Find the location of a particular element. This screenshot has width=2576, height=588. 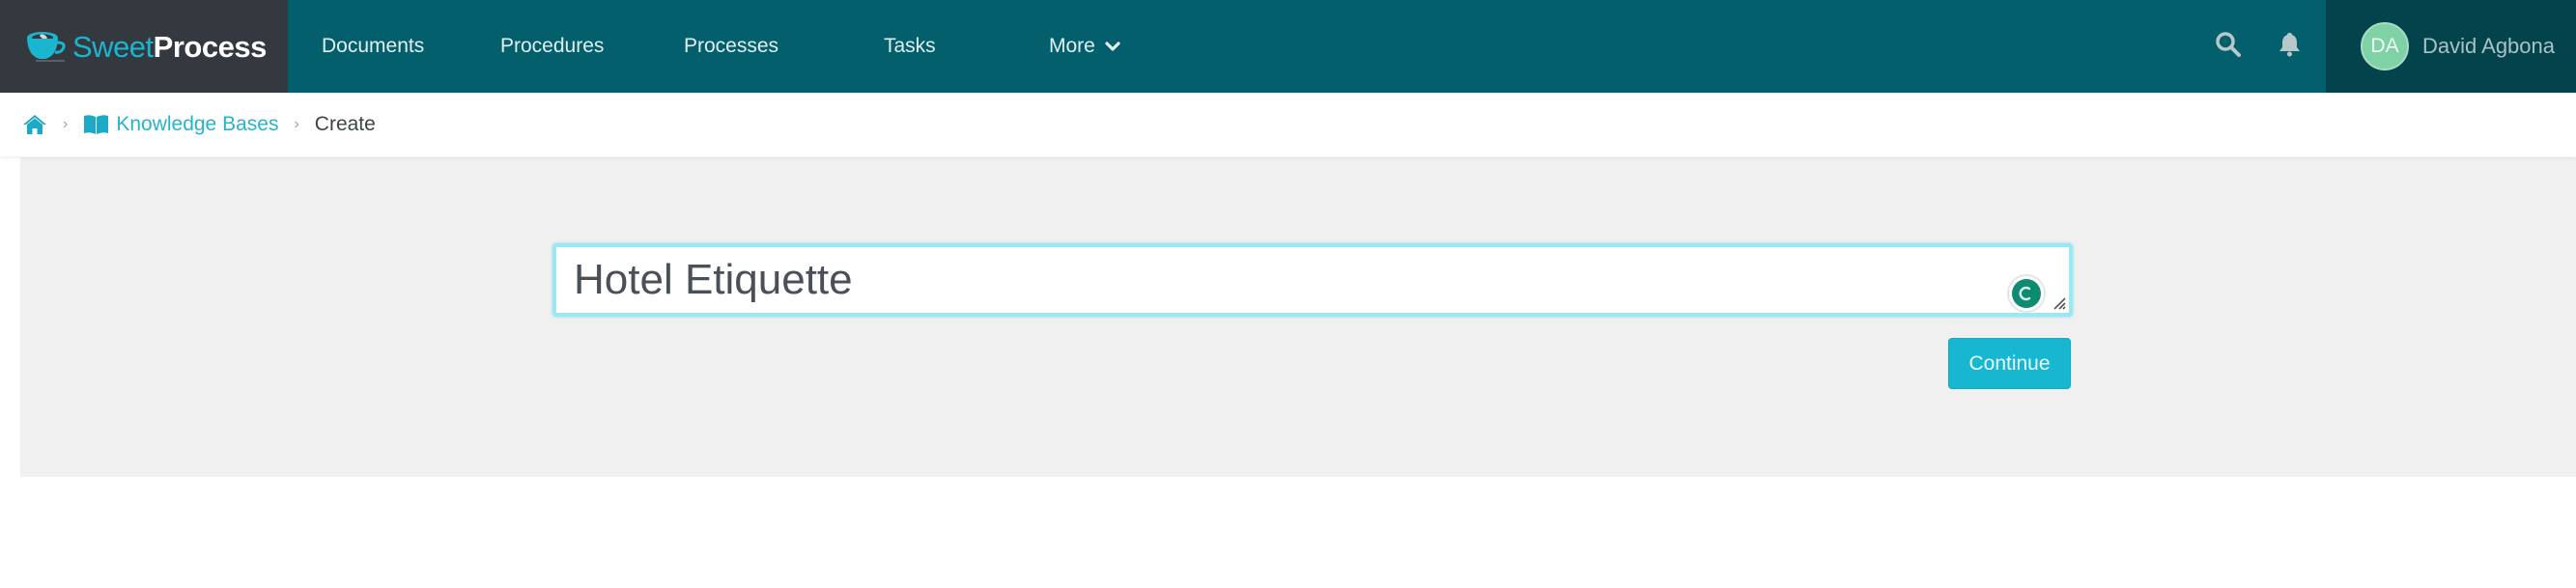

avatar: DA is located at coordinates (2385, 46).